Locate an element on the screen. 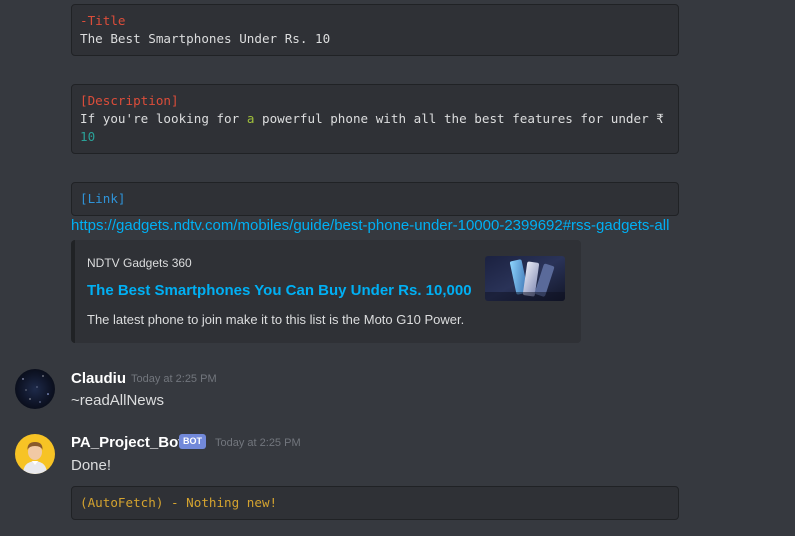  bot-badge: BOT is located at coordinates (192, 441).